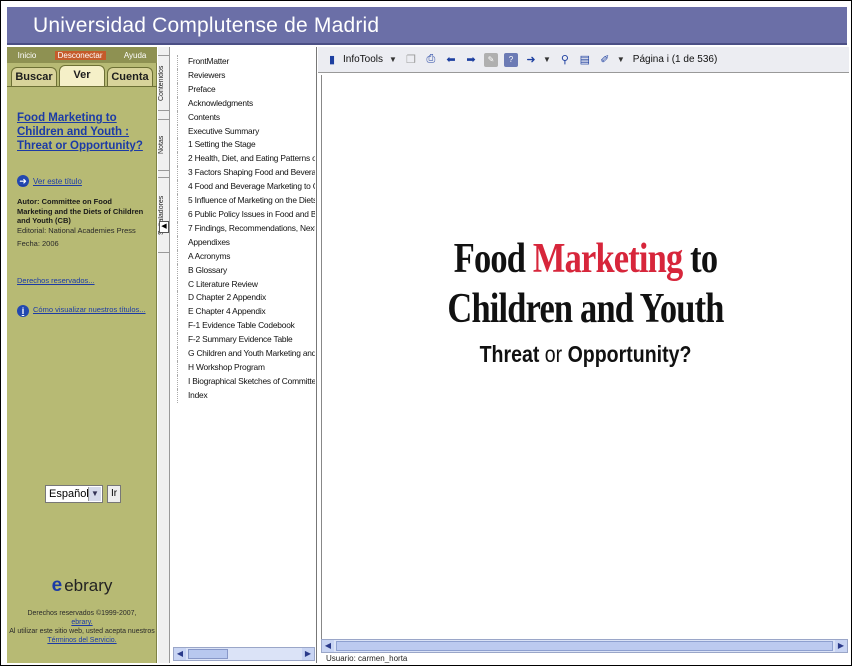  What do you see at coordinates (246, 340) in the screenshot?
I see `toc-item: F-2 Summary Evidence Table` at bounding box center [246, 340].